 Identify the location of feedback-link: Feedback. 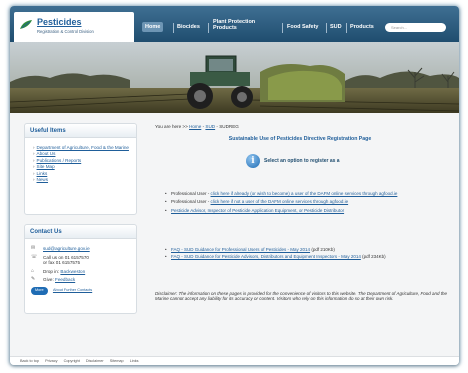
(65, 279).